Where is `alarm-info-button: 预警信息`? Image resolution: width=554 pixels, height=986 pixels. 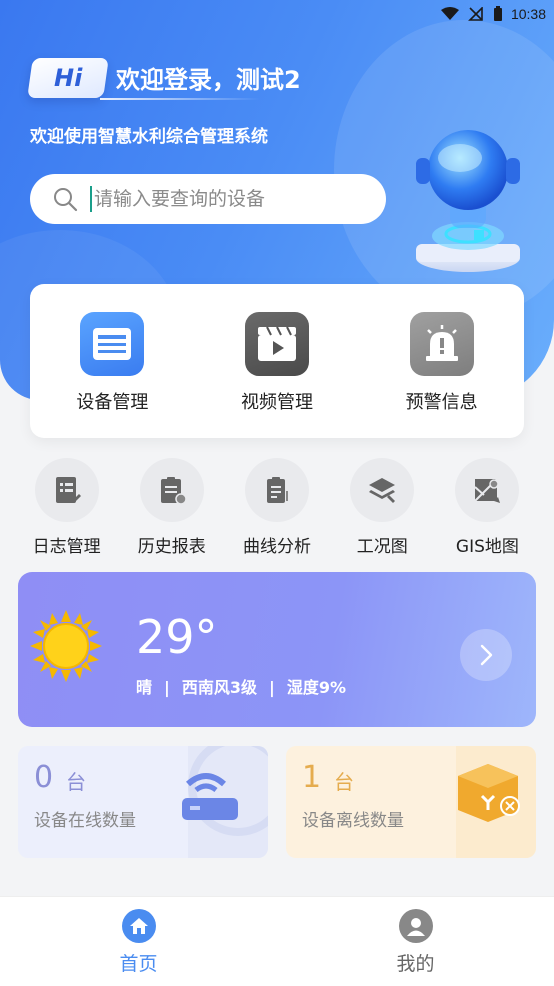
alarm-info-button: 预警信息 is located at coordinates (441, 361).